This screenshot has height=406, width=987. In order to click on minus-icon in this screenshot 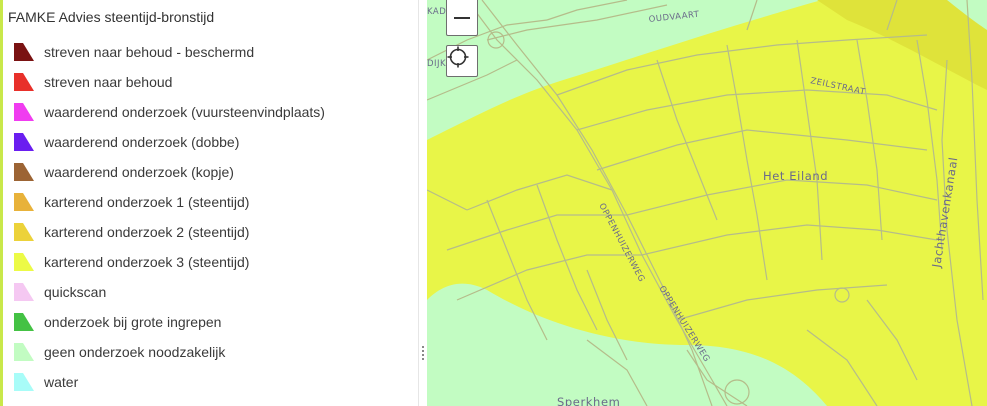, I will do `click(462, 18)`.